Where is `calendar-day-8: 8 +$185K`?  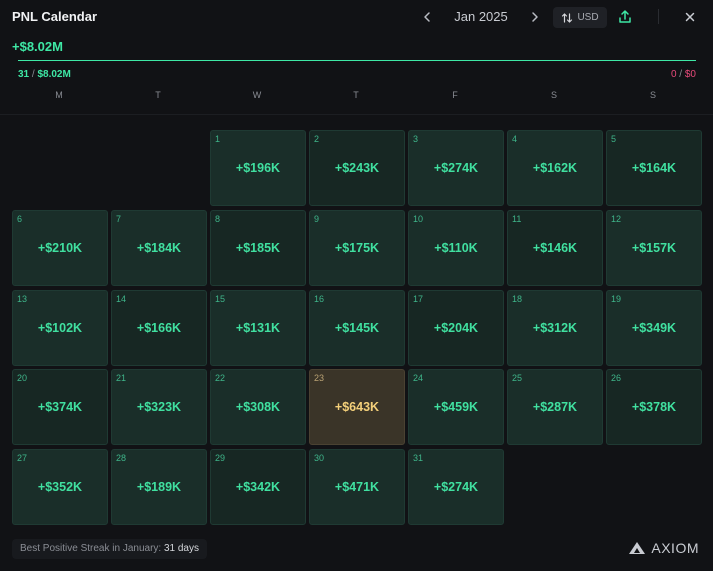
calendar-day-8: 8 +$185K is located at coordinates (258, 248).